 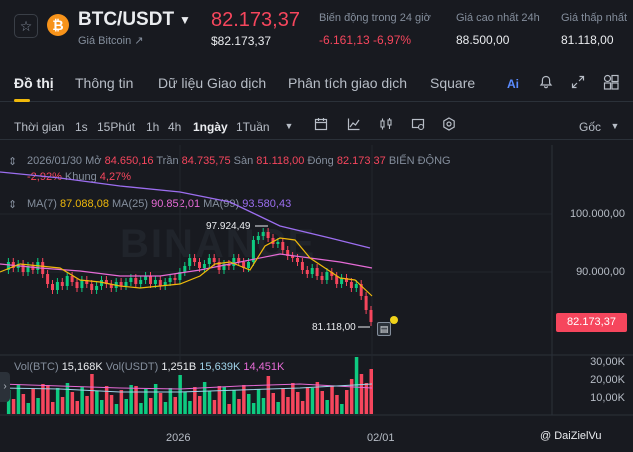 What do you see at coordinates (220, 367) in the screenshot?
I see `vol-ma1-value: 15,639K` at bounding box center [220, 367].